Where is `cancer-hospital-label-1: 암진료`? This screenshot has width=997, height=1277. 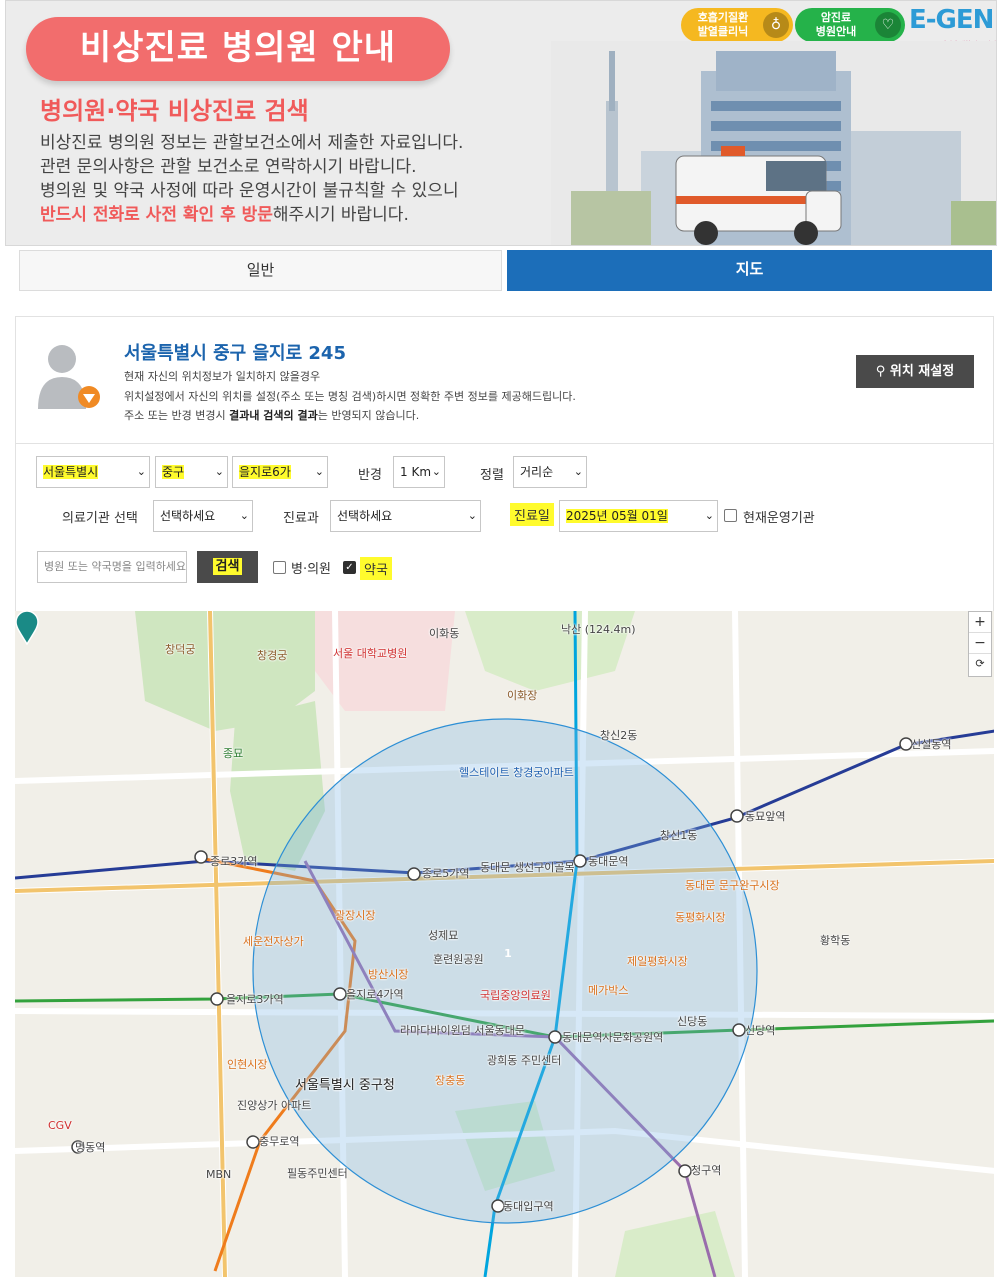
cancer-hospital-label-1: 암진료 is located at coordinates (836, 17).